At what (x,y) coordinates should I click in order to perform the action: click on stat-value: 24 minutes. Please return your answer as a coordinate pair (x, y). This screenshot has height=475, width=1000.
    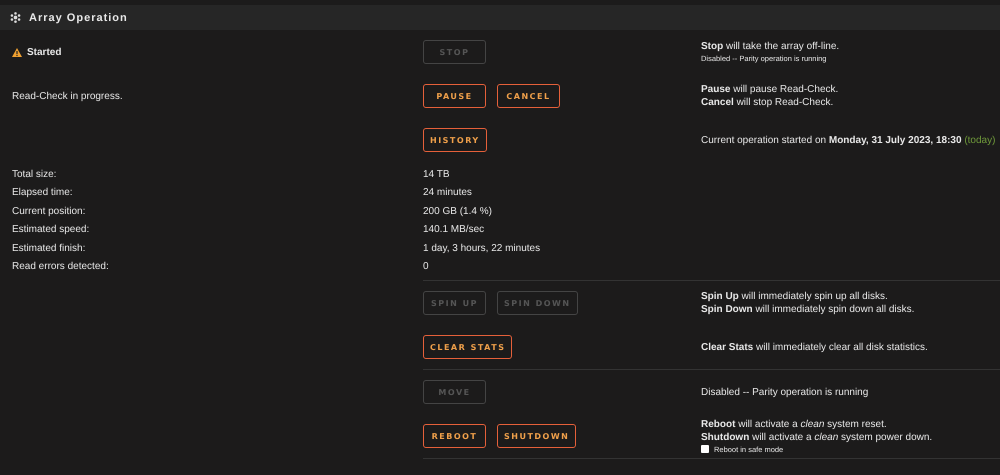
    Looking at the image, I should click on (448, 192).